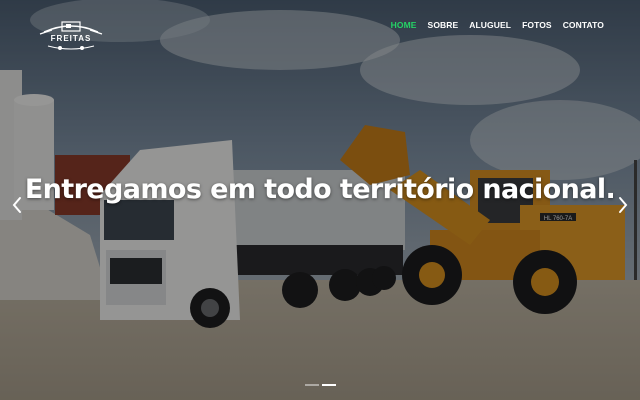 This screenshot has height=400, width=640. What do you see at coordinates (443, 25) in the screenshot?
I see `nav-item-sobre: SOBRE` at bounding box center [443, 25].